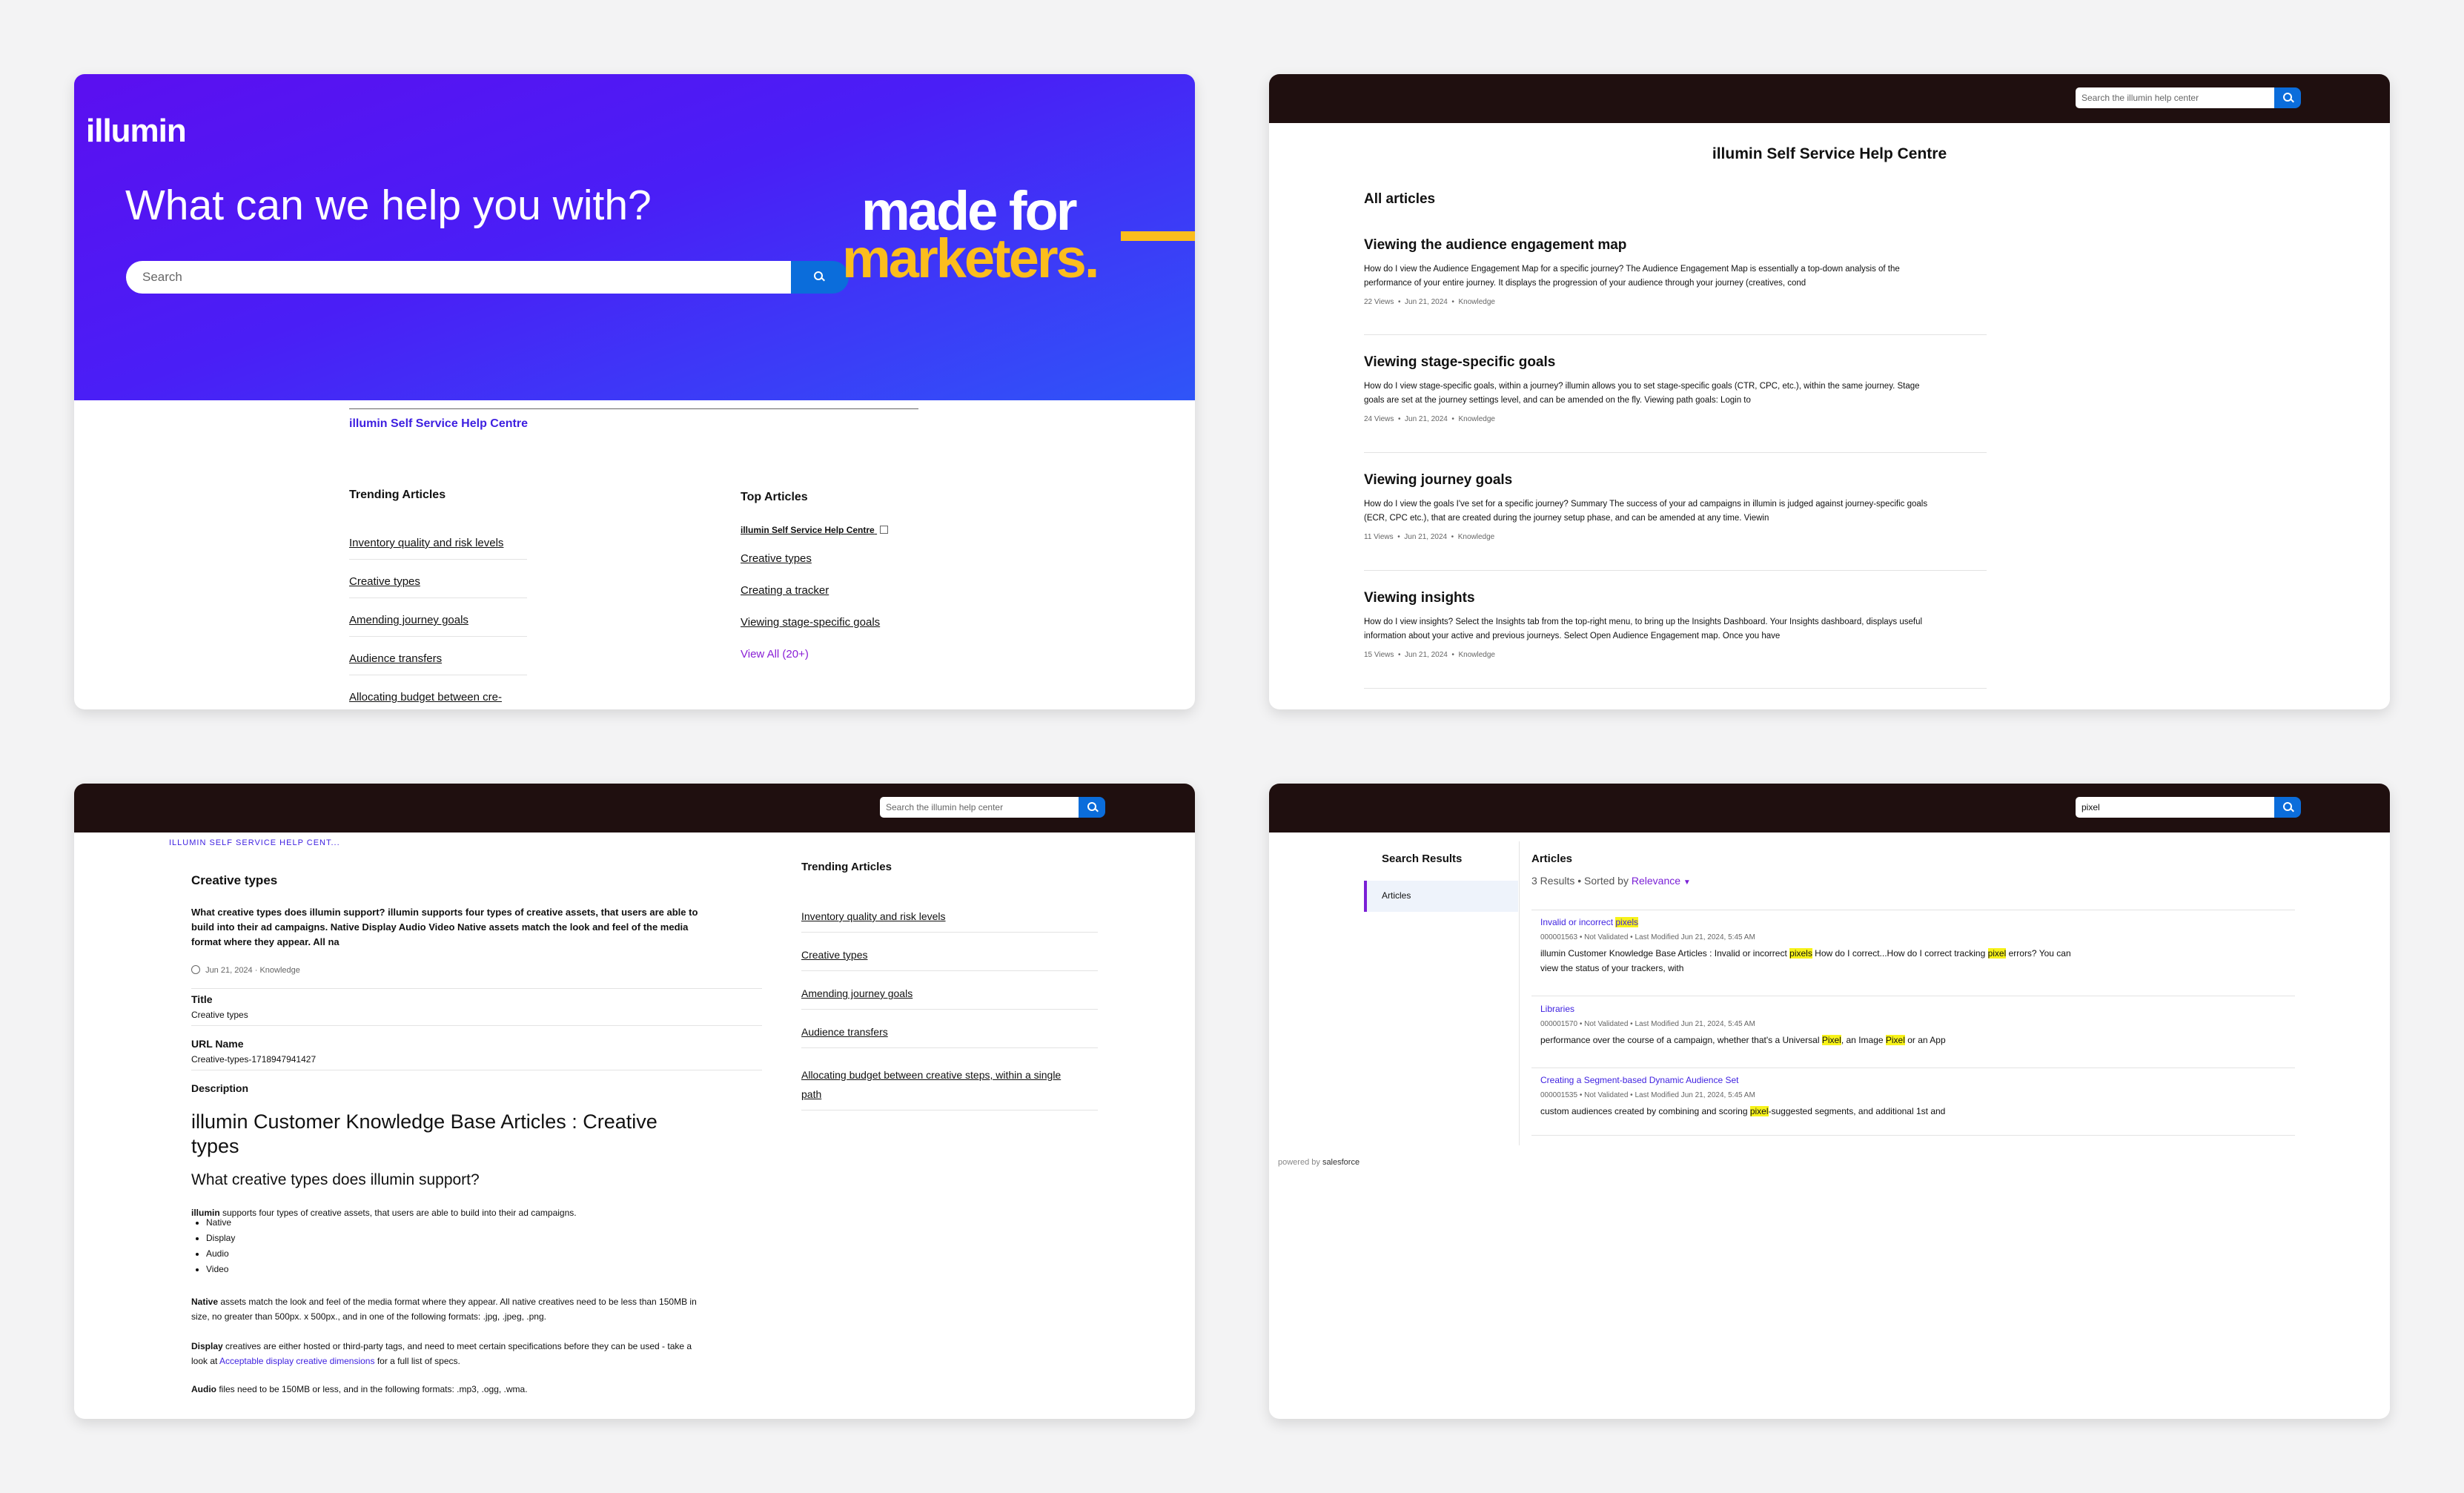 The height and width of the screenshot is (1493, 2464). Describe the element at coordinates (1925, 1040) in the screenshot. I see `snippet-text: or an App` at that location.